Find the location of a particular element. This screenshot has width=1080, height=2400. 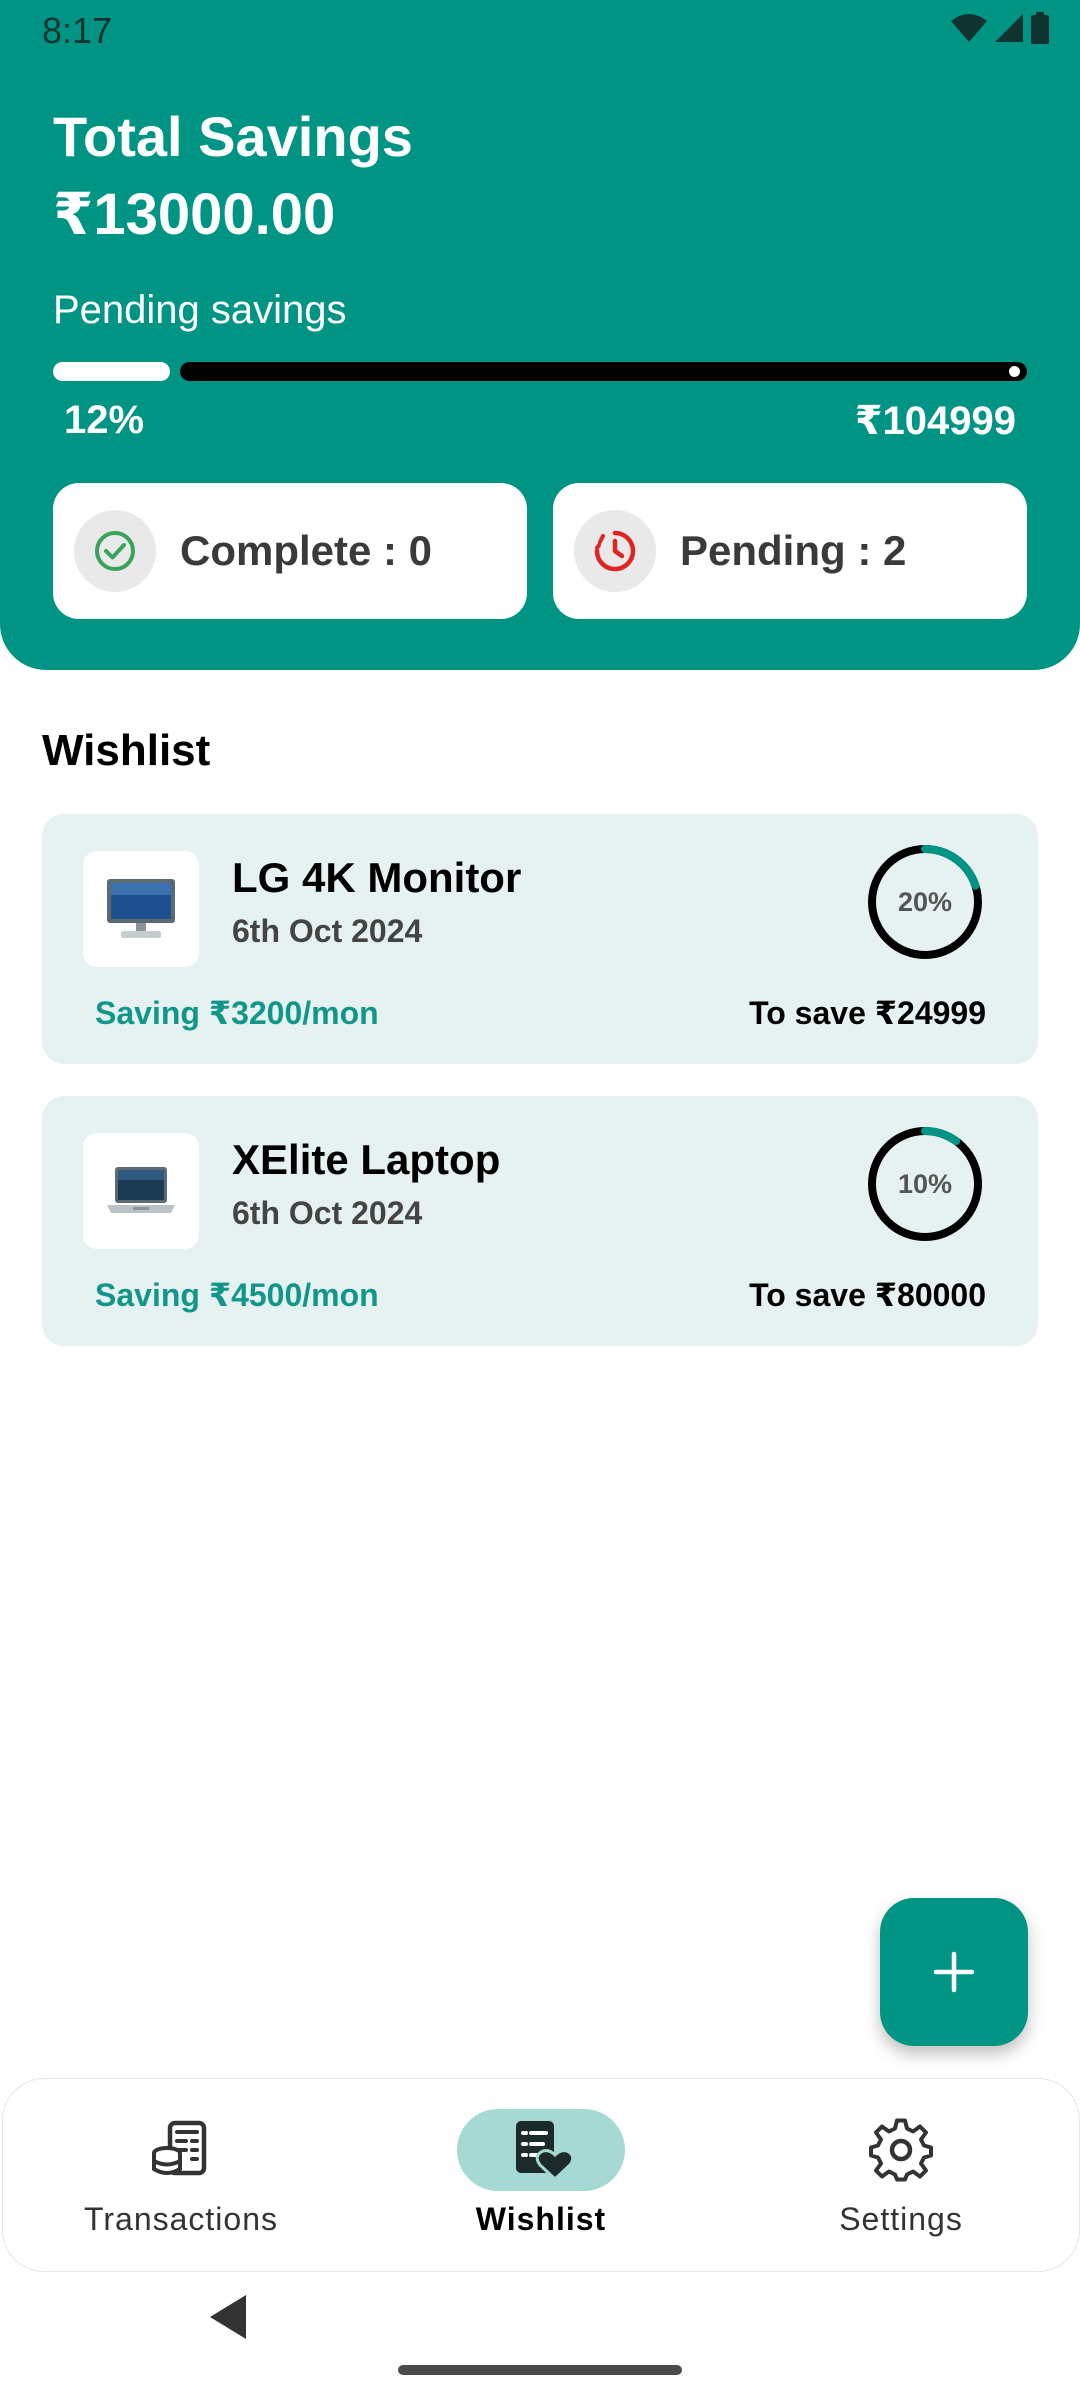

complete-count-label: Complete : 0 is located at coordinates (306, 550).